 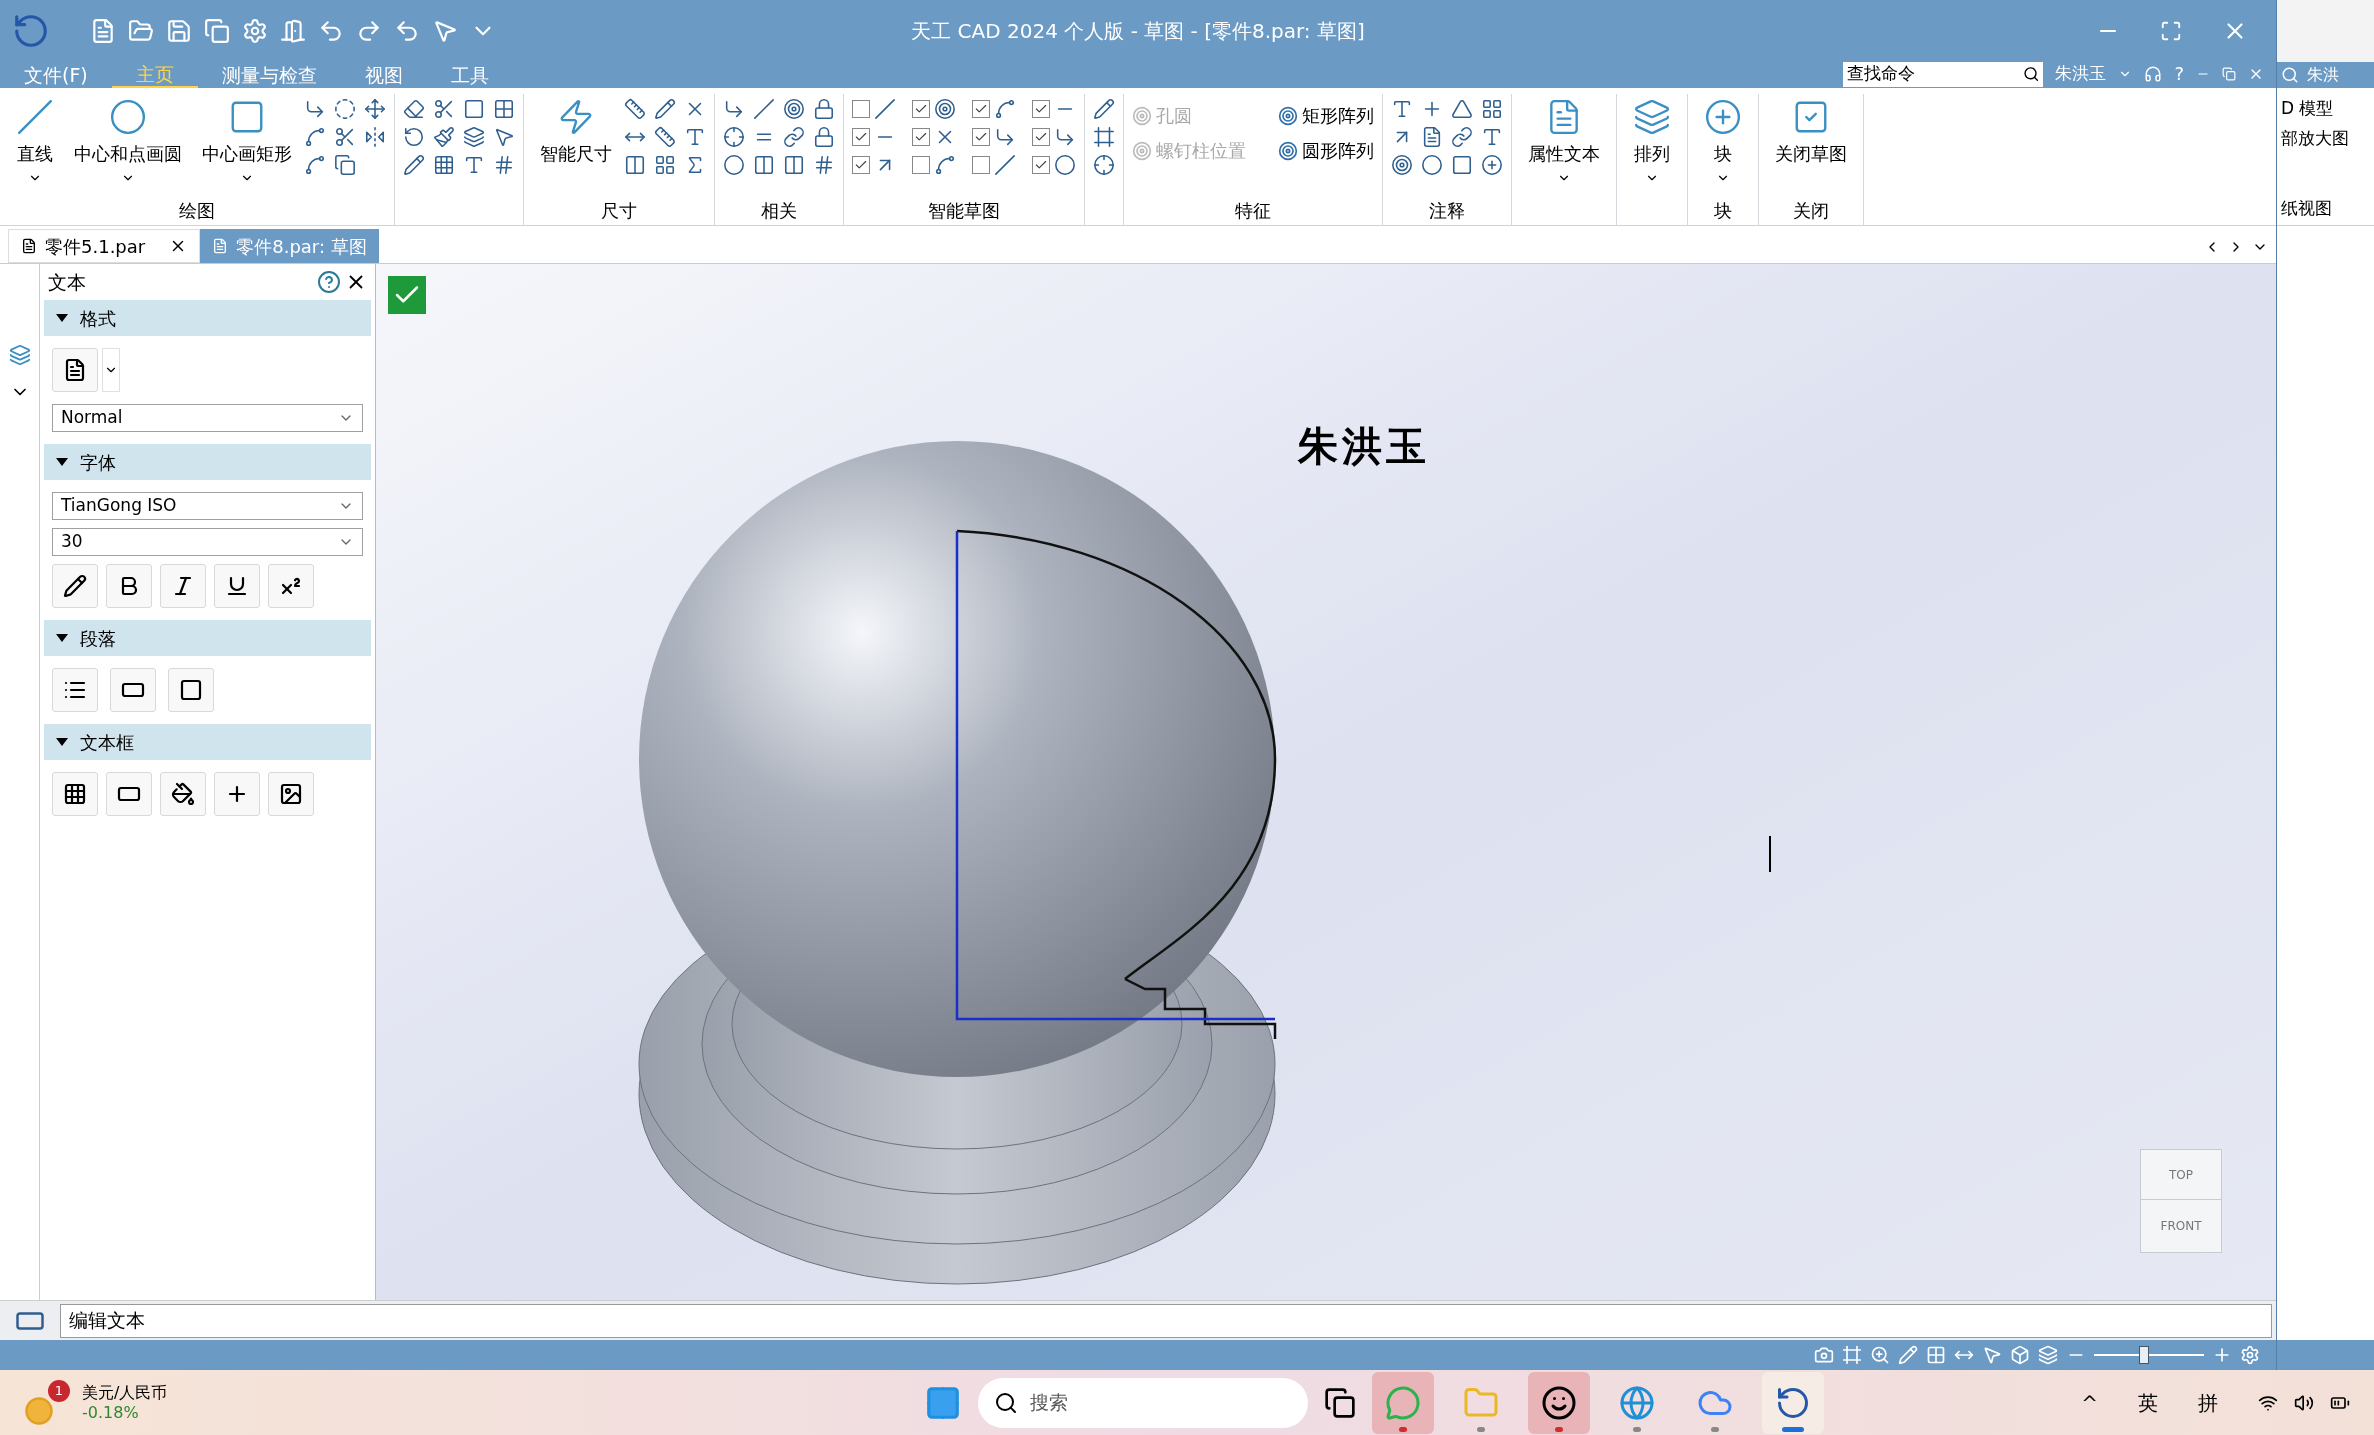 What do you see at coordinates (183, 794) in the screenshot?
I see `fill-button` at bounding box center [183, 794].